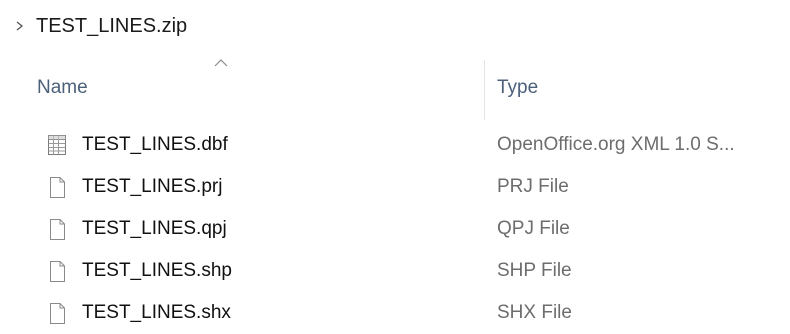 The width and height of the screenshot is (790, 334). I want to click on file-row: TEST_LINES.shx SHX File, so click(395, 313).